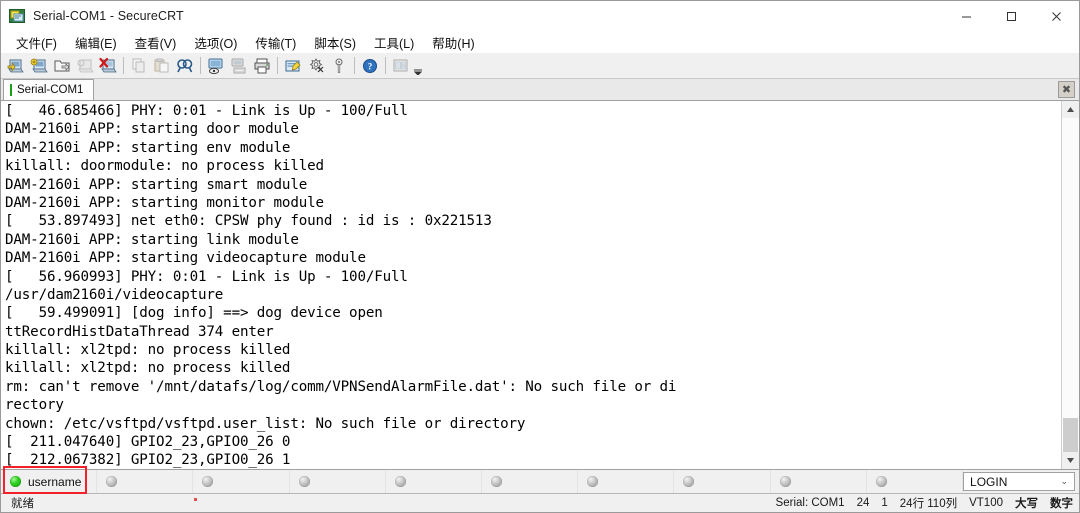 This screenshot has height=513, width=1080. I want to click on status-size: 24行 110列, so click(928, 504).